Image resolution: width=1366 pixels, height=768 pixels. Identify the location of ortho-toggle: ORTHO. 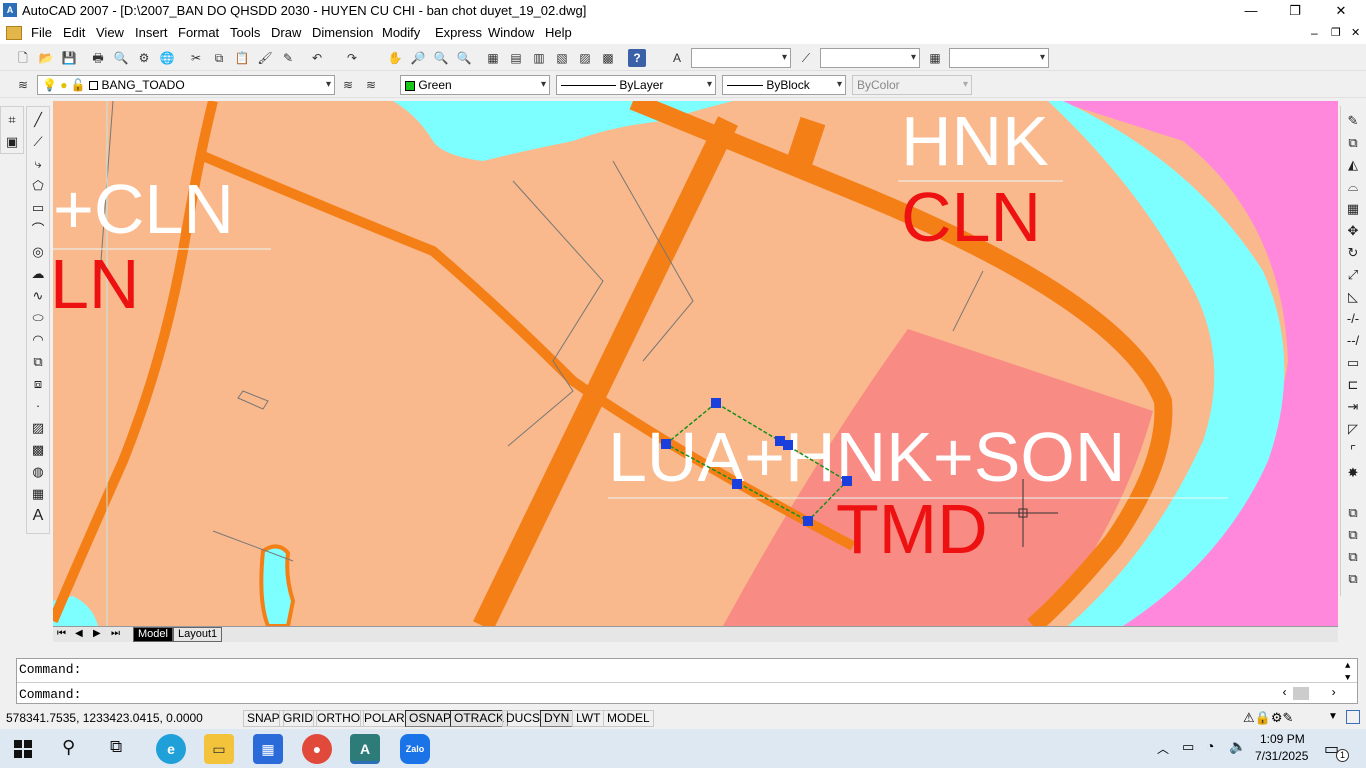
(339, 718).